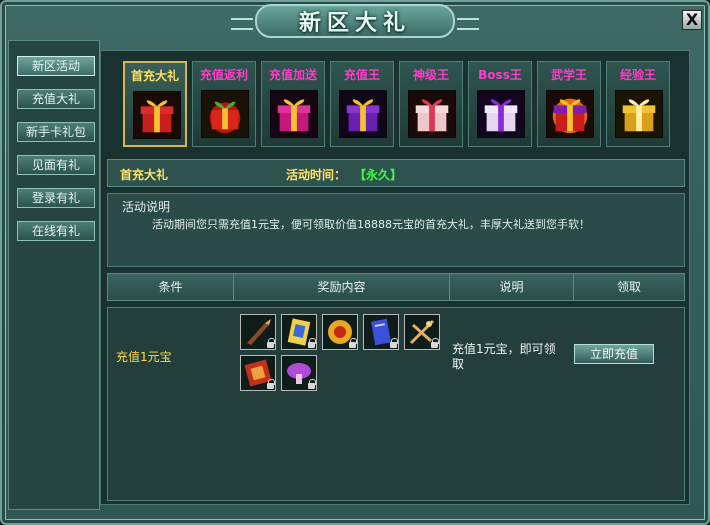  I want to click on reward-table-header: 条件 奖励内容 说明 领取, so click(396, 287).